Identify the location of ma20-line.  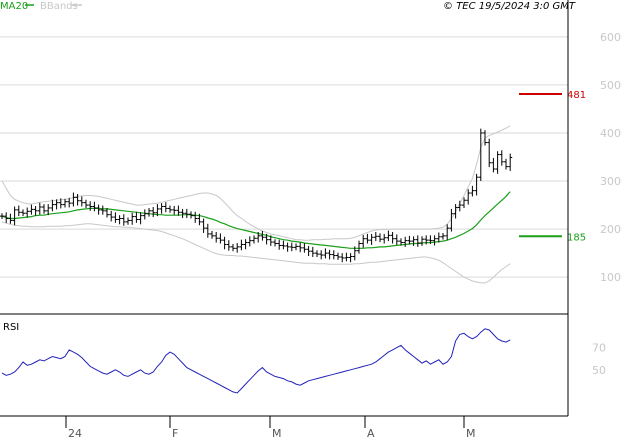
(256, 220).